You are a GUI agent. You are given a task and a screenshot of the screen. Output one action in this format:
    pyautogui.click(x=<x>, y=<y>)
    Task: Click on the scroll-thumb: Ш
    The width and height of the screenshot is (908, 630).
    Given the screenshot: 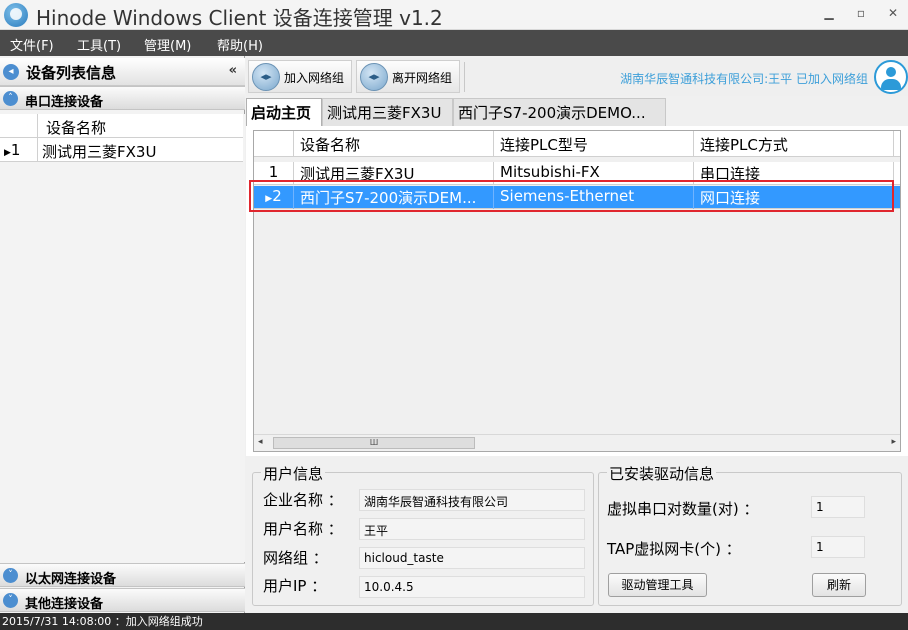 What is the action you would take?
    pyautogui.click(x=374, y=443)
    